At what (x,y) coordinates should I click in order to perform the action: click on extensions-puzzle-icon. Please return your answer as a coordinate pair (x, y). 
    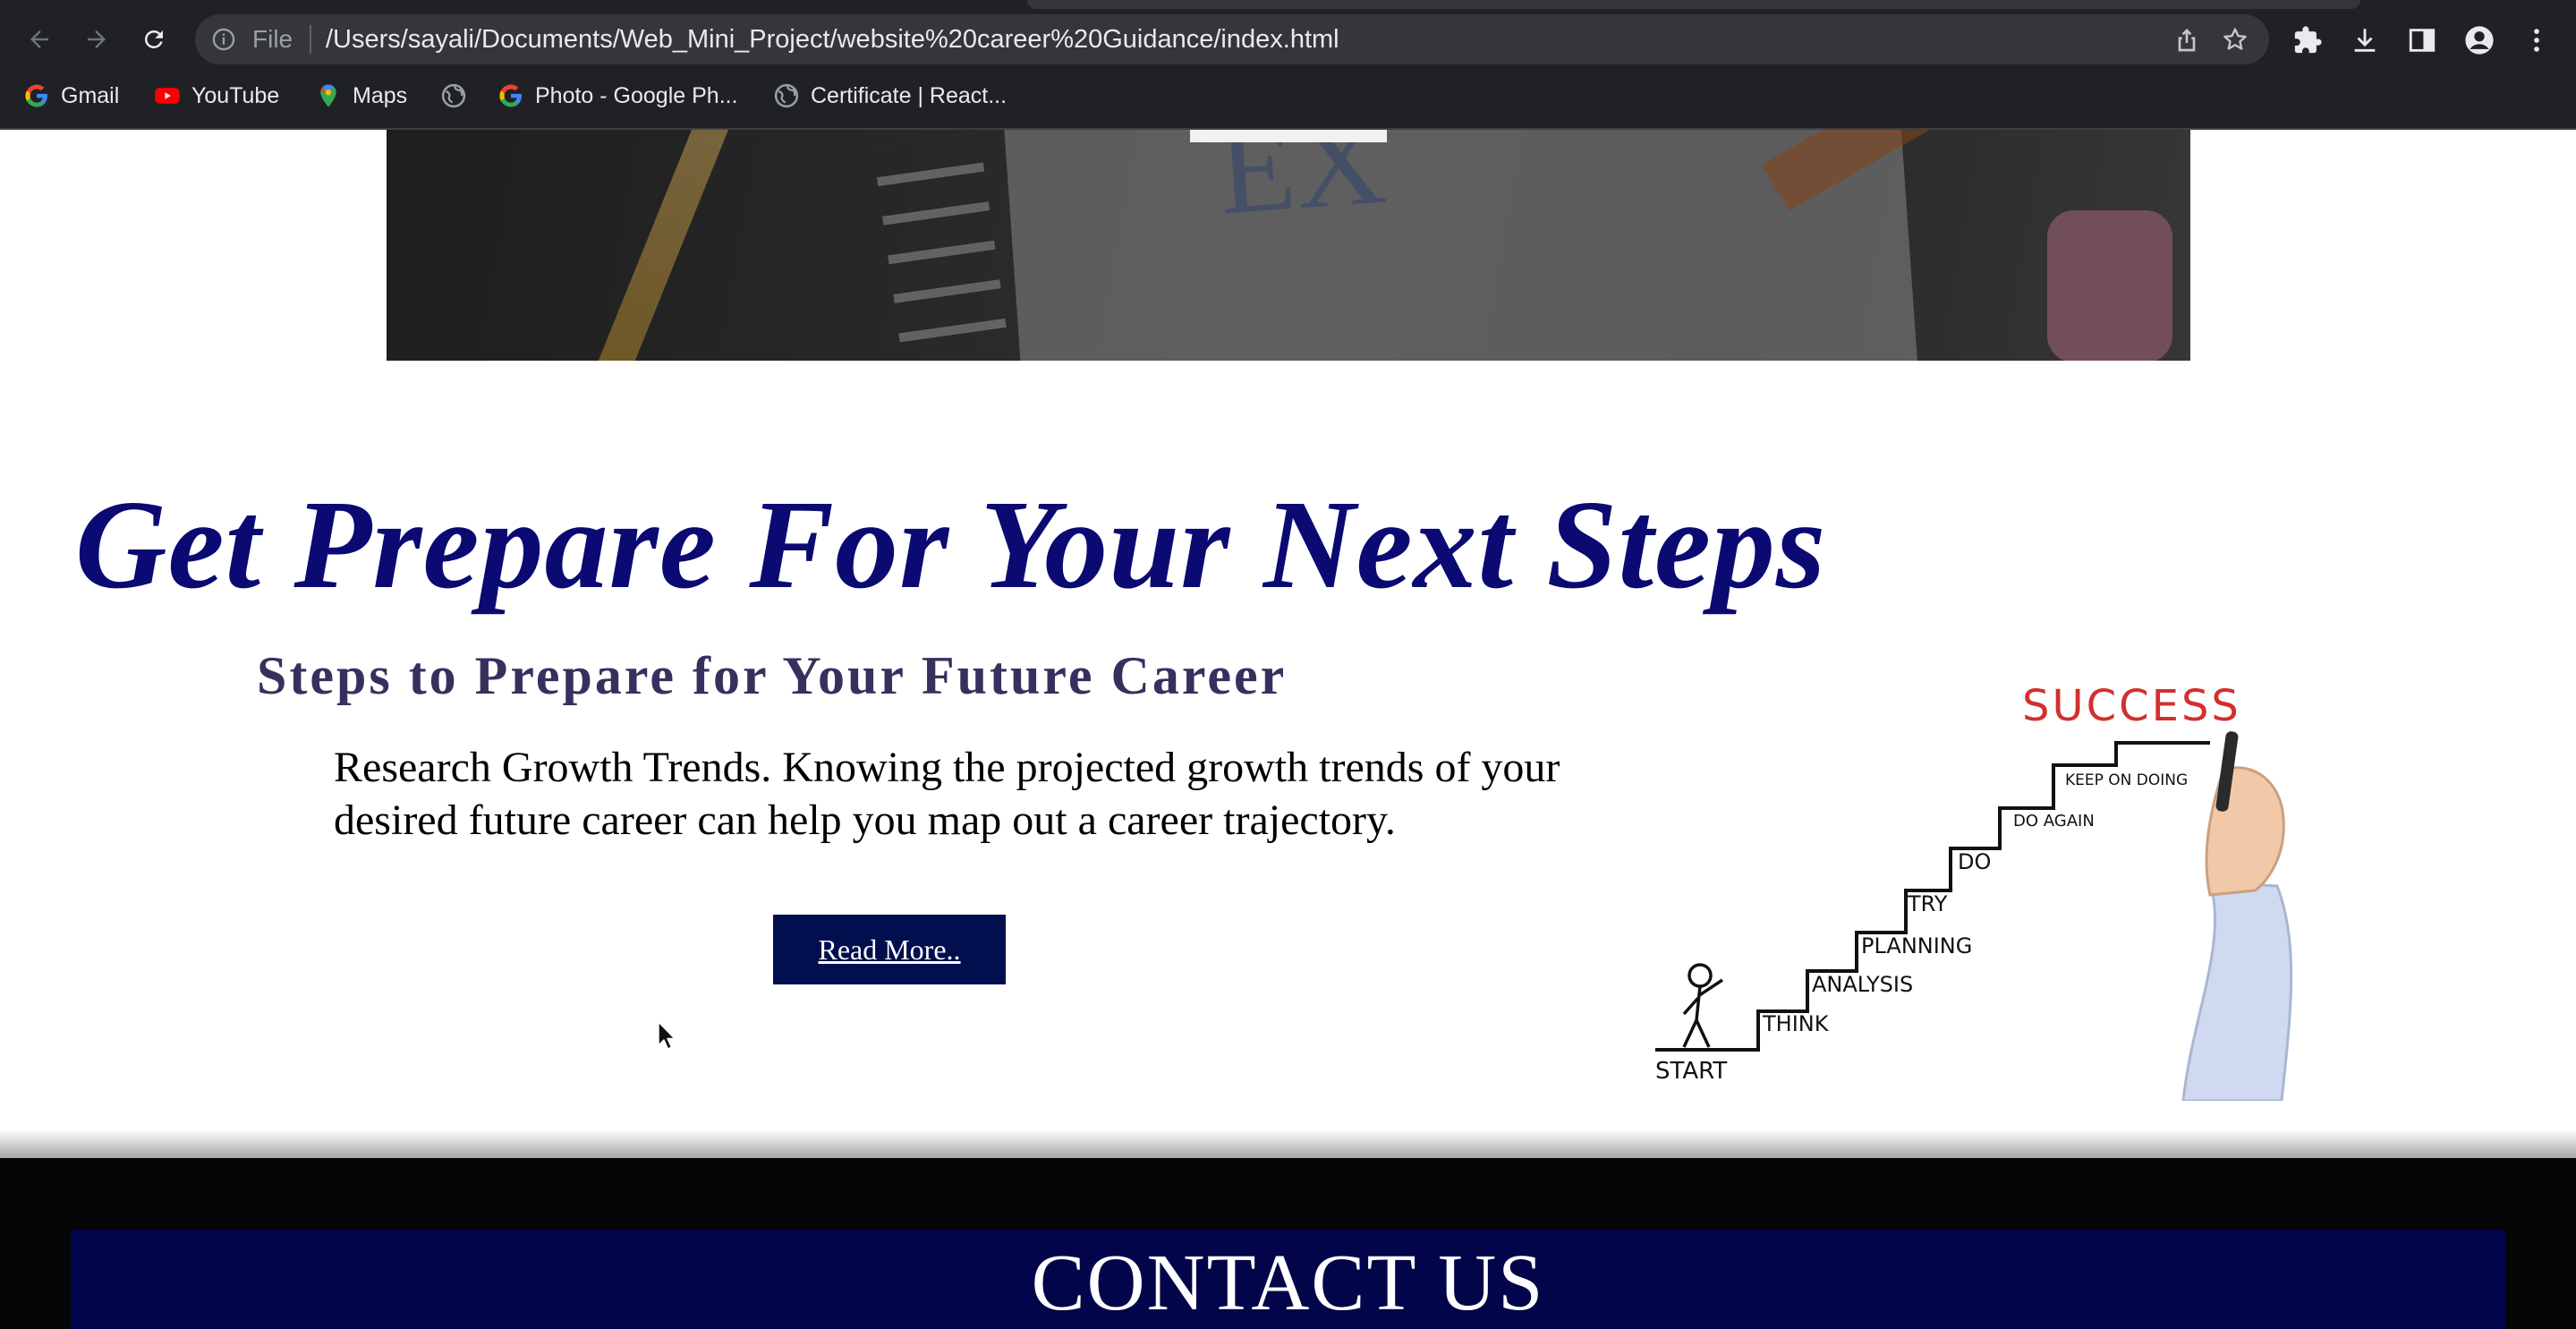
    Looking at the image, I should click on (2307, 40).